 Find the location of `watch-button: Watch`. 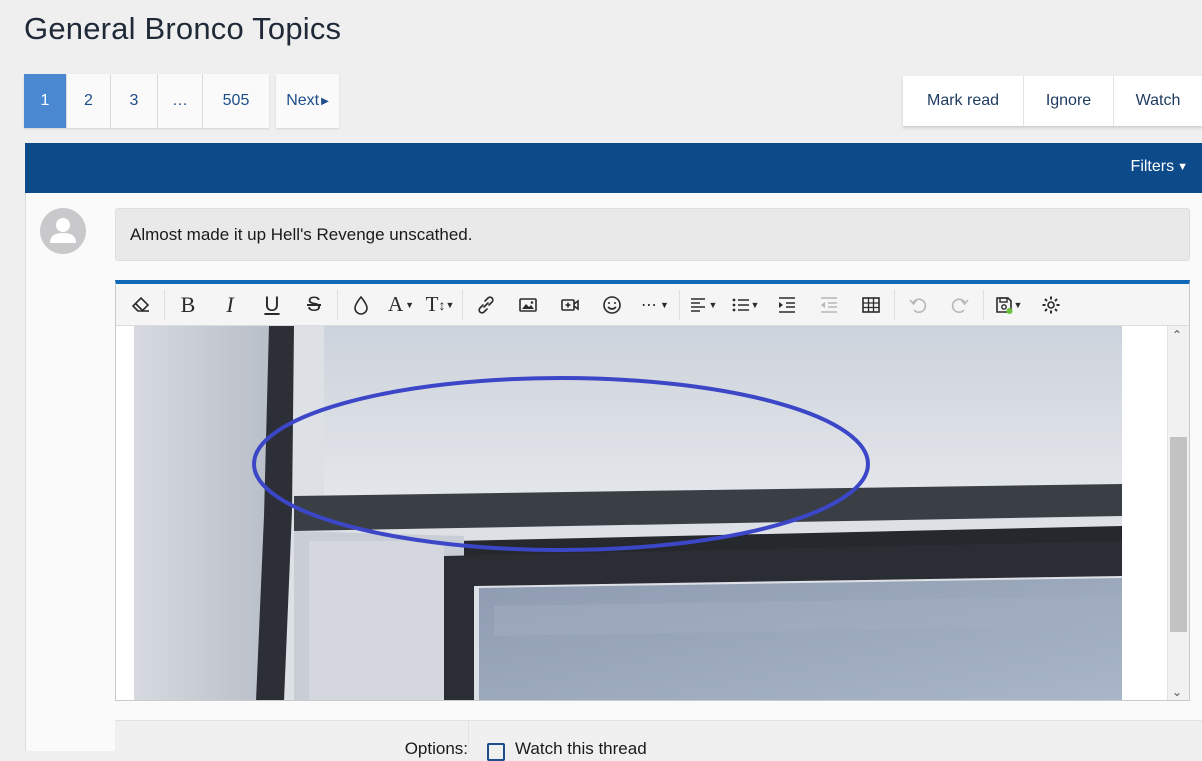

watch-button: Watch is located at coordinates (1158, 101).